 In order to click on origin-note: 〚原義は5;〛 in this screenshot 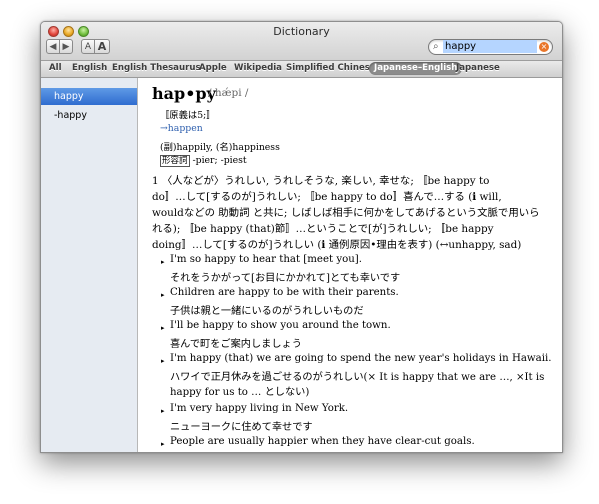, I will do `click(188, 115)`.